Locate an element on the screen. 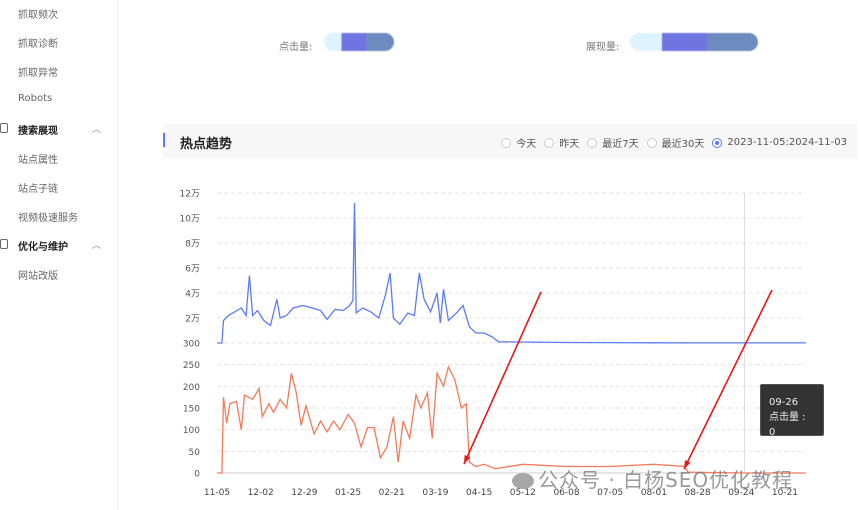 This screenshot has height=510, width=860. y-tick-label: 6万 is located at coordinates (192, 270).